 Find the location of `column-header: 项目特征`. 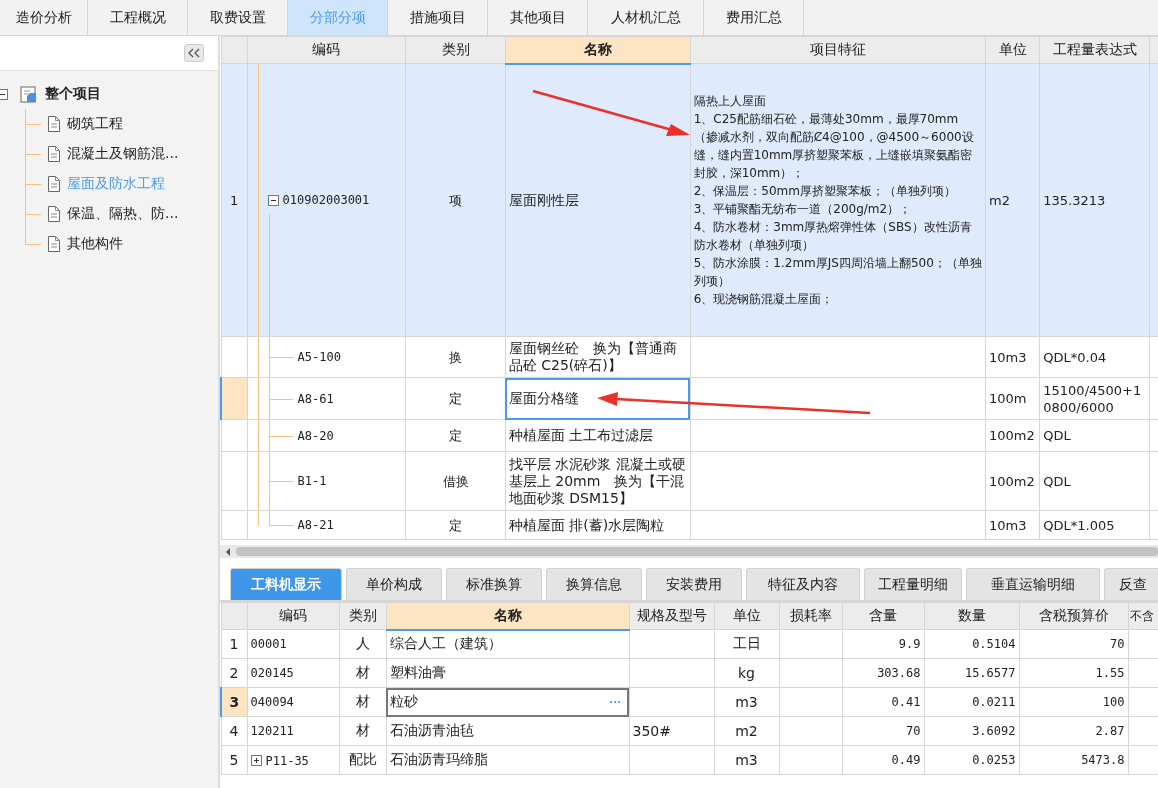

column-header: 项目特征 is located at coordinates (838, 50).